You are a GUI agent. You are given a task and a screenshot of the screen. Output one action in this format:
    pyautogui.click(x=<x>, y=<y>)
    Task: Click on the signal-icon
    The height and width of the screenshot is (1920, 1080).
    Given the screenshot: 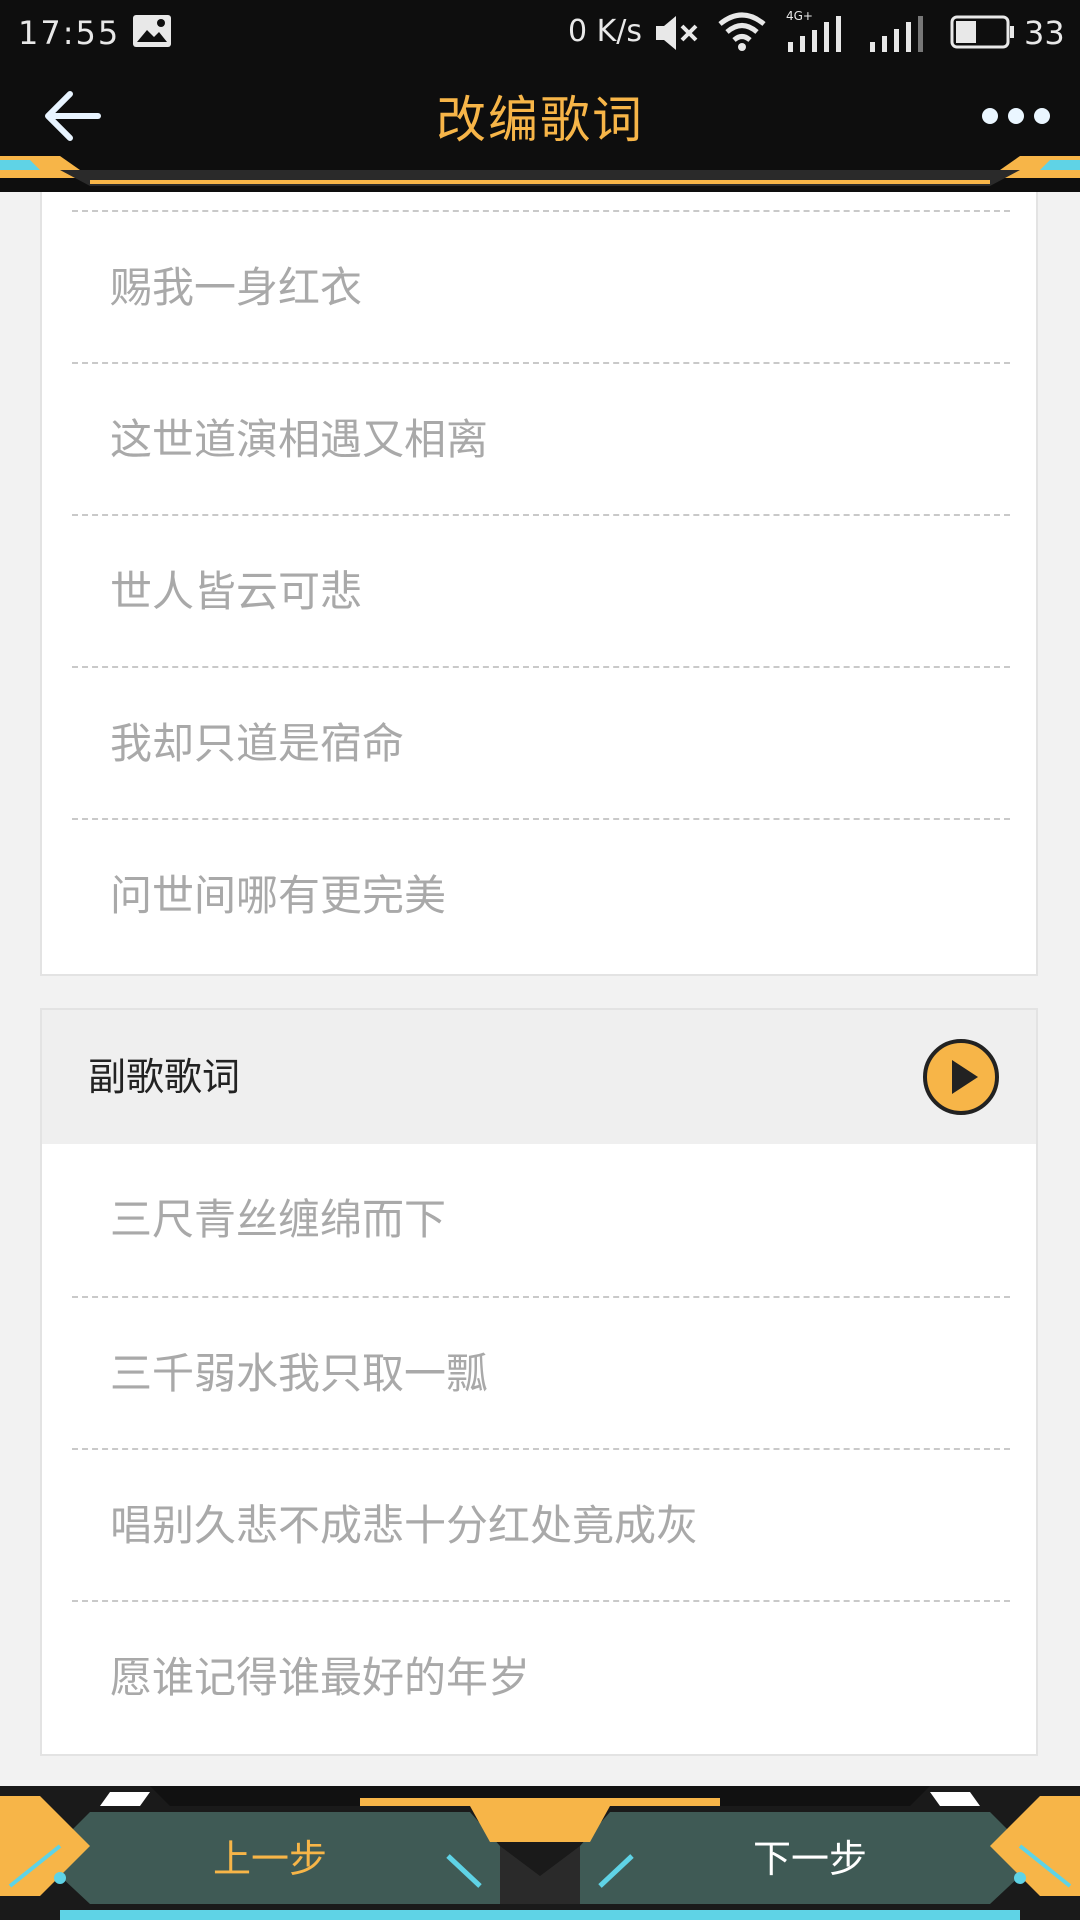 What is the action you would take?
    pyautogui.click(x=896, y=34)
    